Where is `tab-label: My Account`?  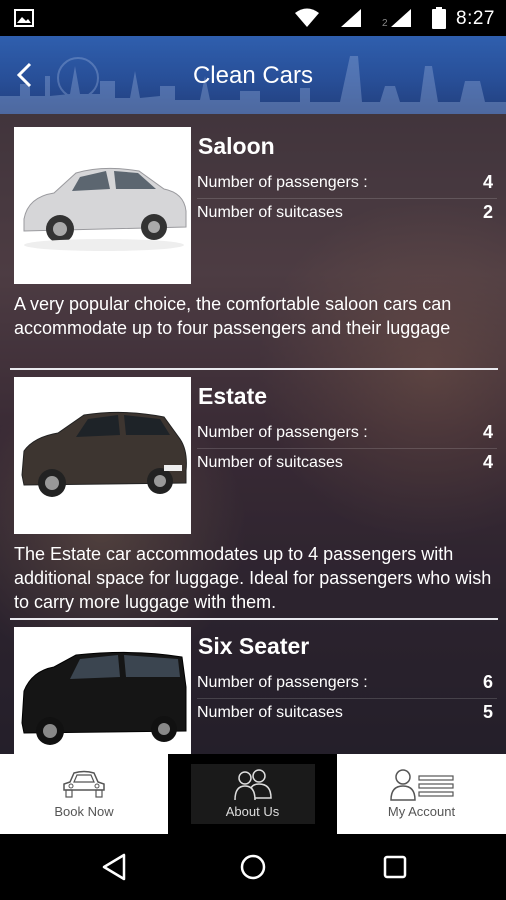 tab-label: My Account is located at coordinates (421, 811).